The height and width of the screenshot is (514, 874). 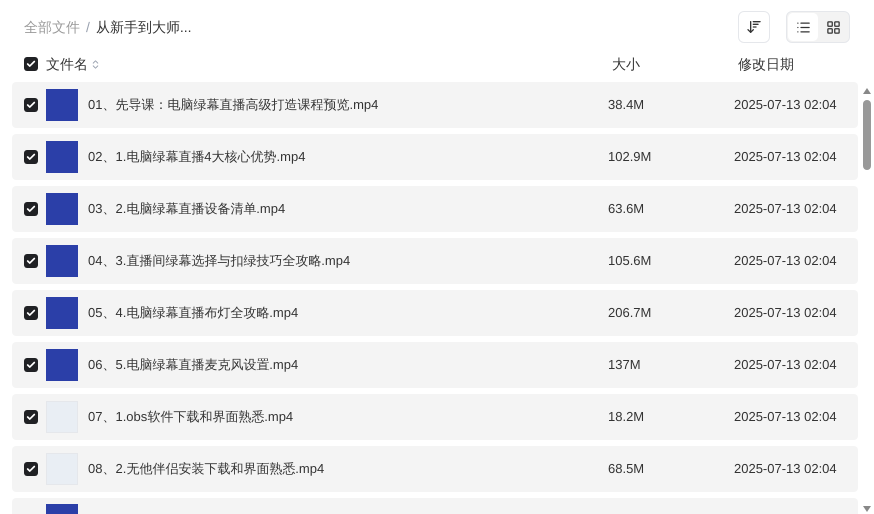 I want to click on file-size: 105.6M, so click(x=630, y=261).